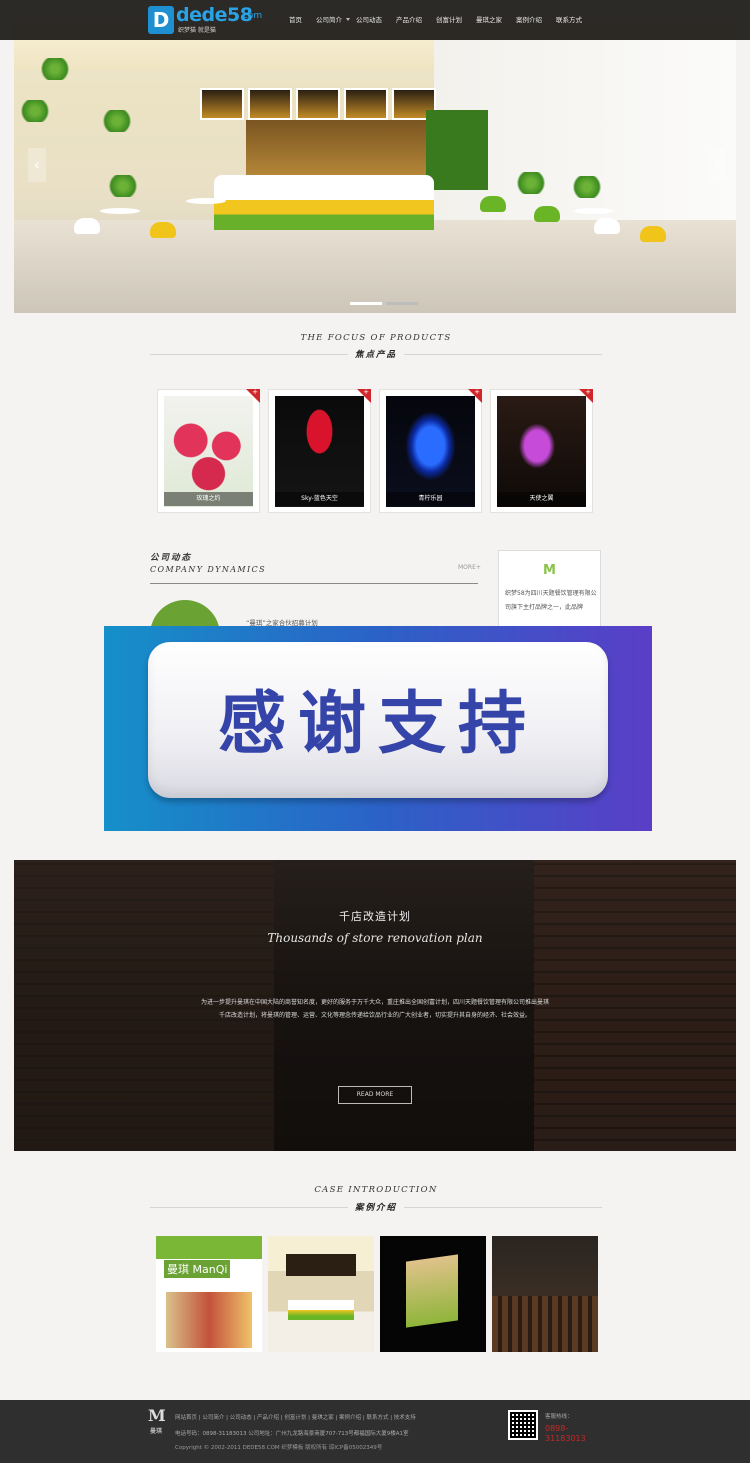 The image size is (750, 1463). What do you see at coordinates (209, 1320) in the screenshot?
I see `case-shopfront` at bounding box center [209, 1320].